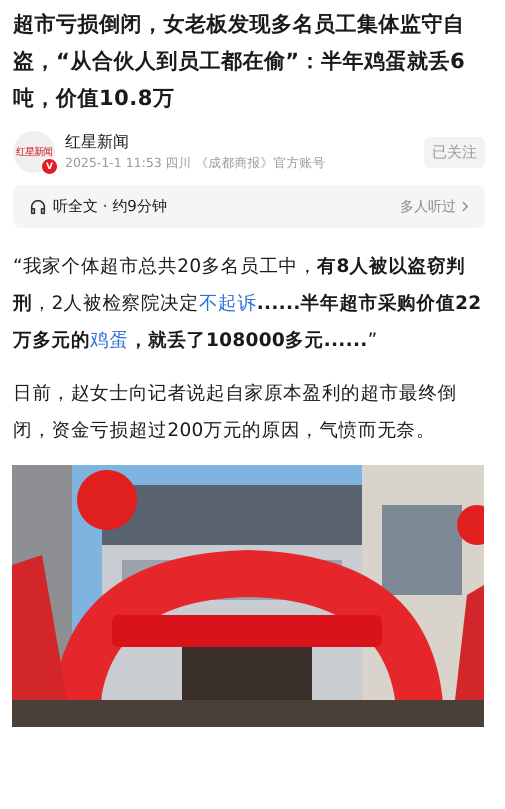  Describe the element at coordinates (239, 142) in the screenshot. I see `author-name: 红星新闻` at that location.